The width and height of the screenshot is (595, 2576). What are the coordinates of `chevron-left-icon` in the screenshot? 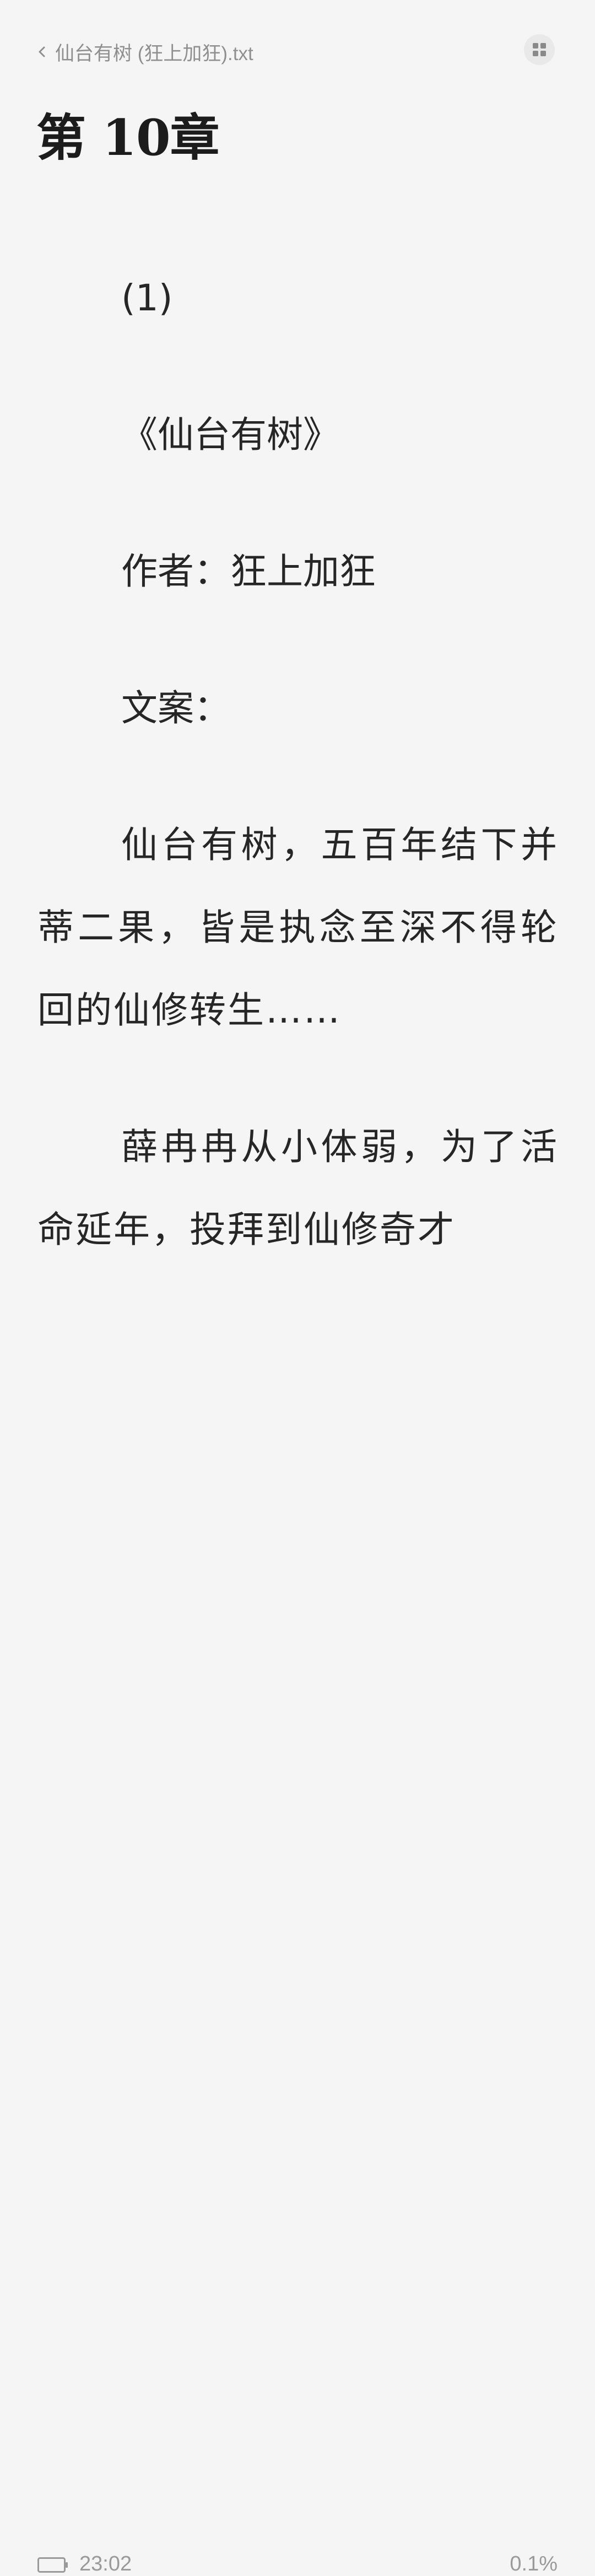 It's located at (42, 51).